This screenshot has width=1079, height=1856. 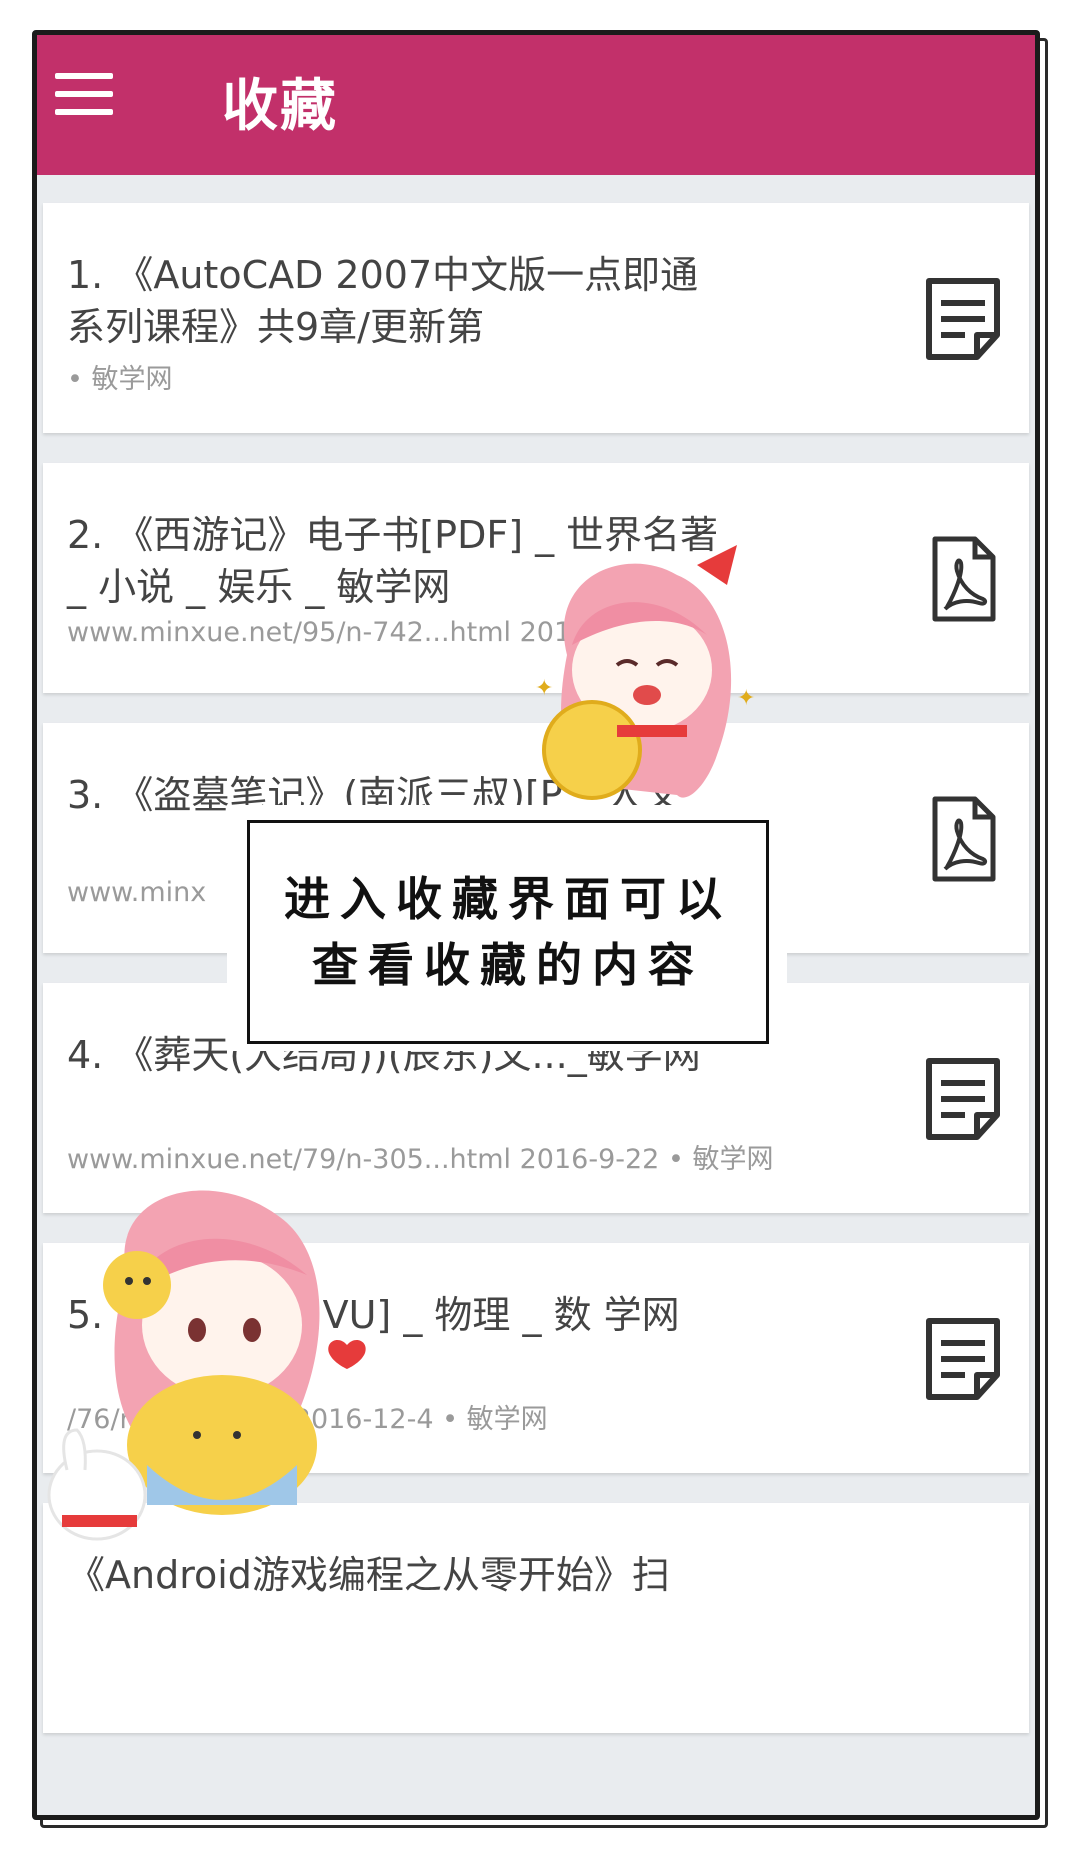 What do you see at coordinates (137, 892) in the screenshot?
I see `item-meta: www.minx` at bounding box center [137, 892].